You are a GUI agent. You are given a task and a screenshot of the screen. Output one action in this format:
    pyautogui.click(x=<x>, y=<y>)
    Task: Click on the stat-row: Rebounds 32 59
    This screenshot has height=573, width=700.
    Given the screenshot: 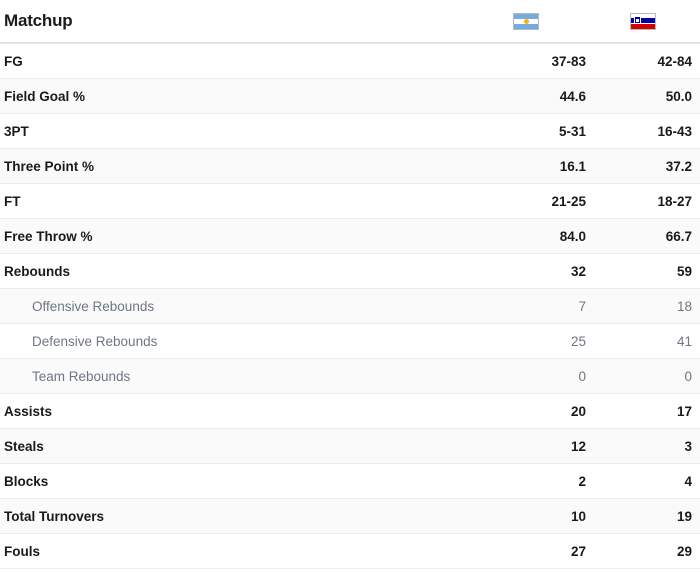 What is the action you would take?
    pyautogui.click(x=350, y=271)
    